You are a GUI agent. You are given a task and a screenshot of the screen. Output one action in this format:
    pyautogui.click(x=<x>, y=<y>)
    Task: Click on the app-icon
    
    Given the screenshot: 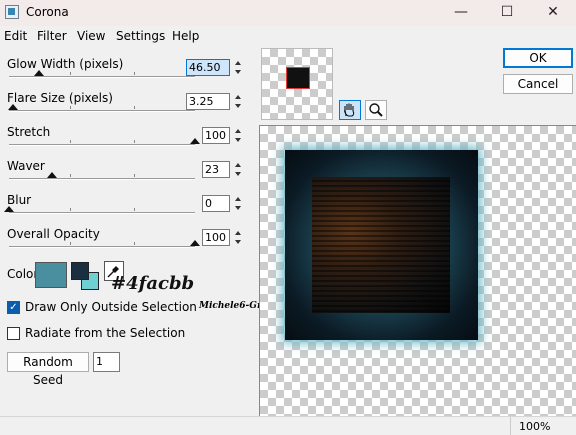 What is the action you would take?
    pyautogui.click(x=12, y=12)
    